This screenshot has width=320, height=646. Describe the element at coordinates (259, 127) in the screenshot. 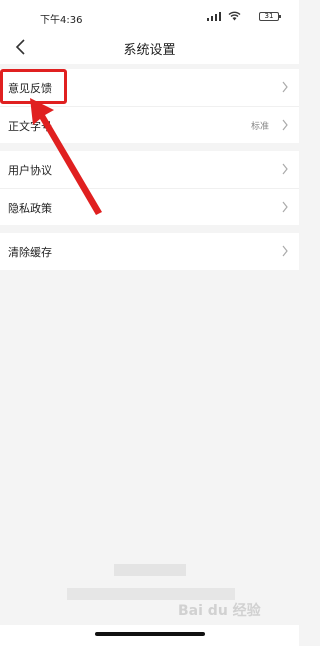

I see `settings-item-value: 标准` at that location.